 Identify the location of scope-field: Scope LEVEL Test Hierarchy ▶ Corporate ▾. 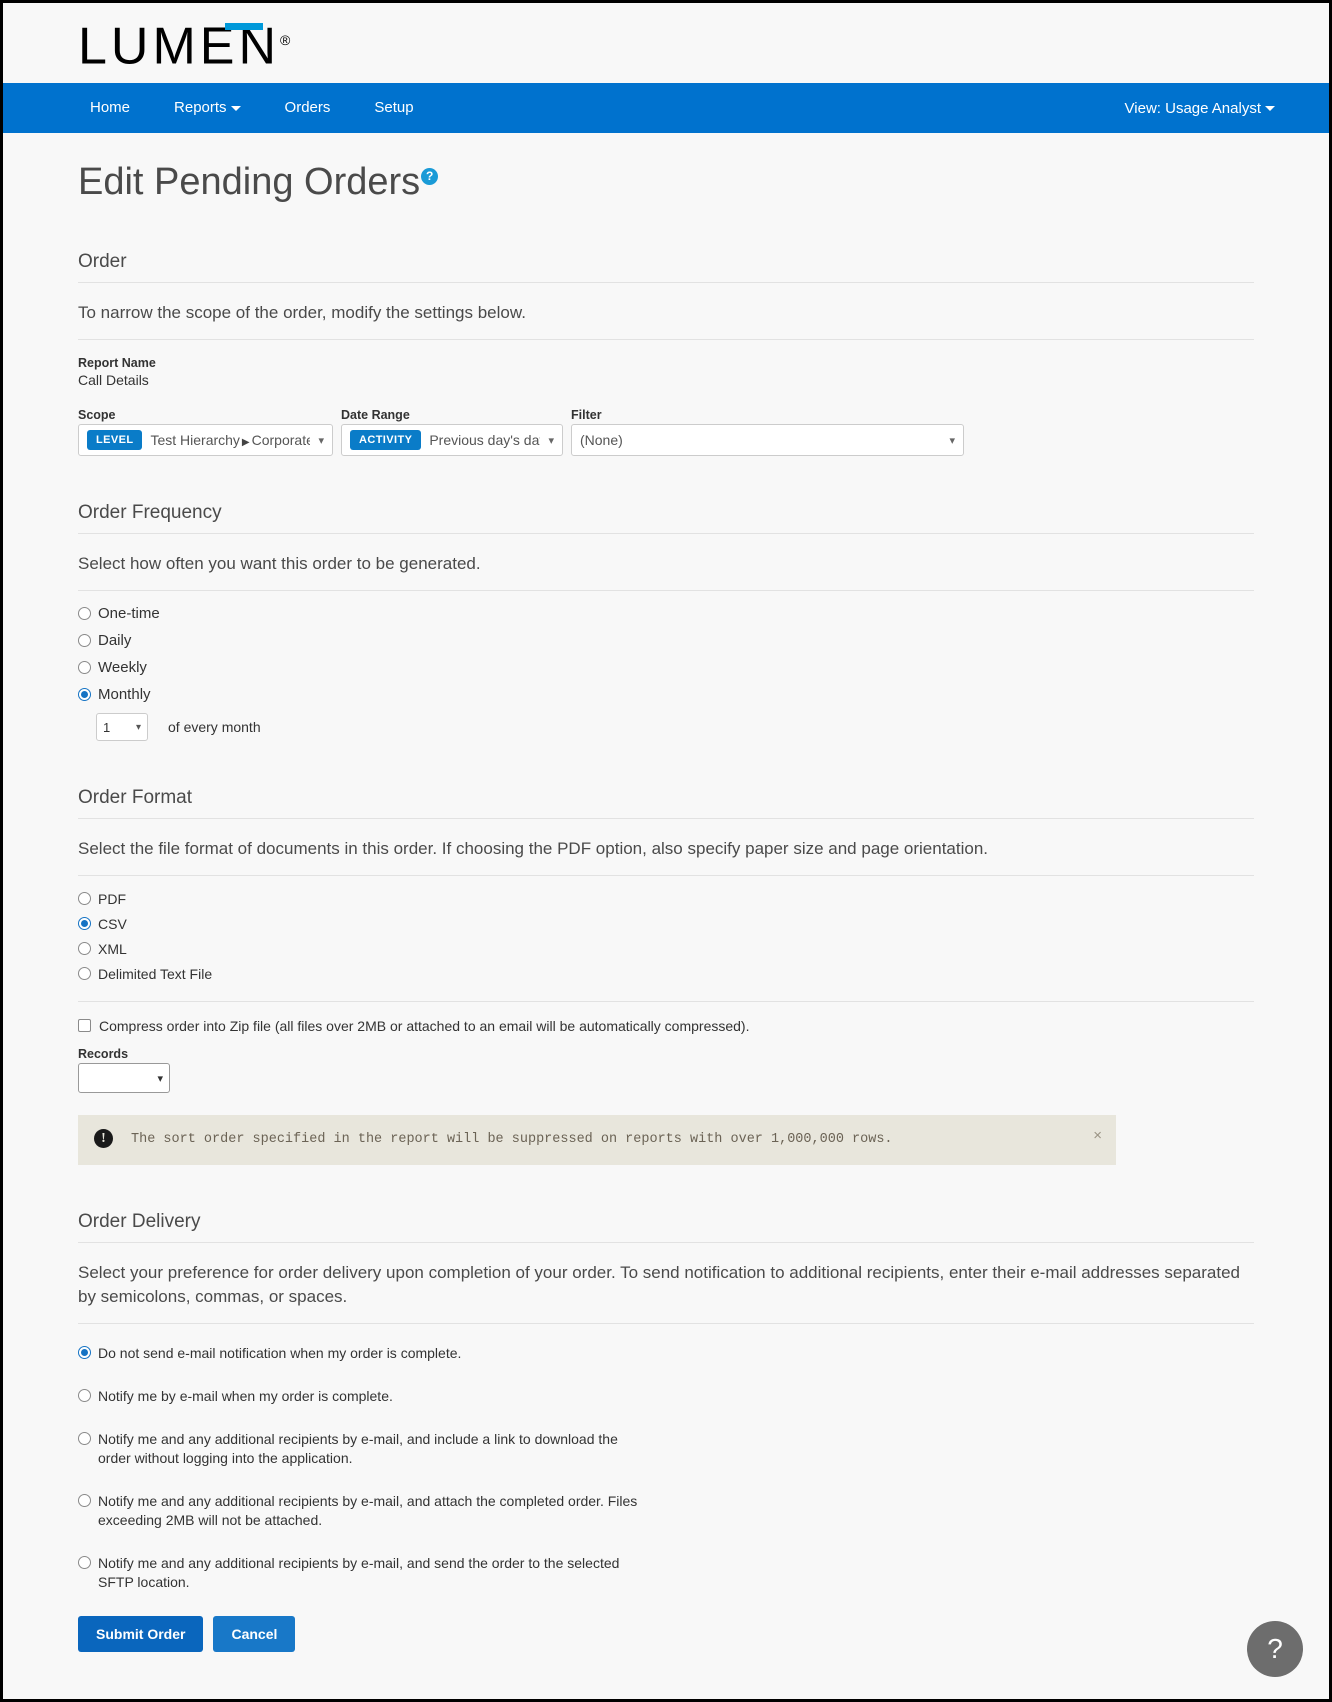
(205, 432).